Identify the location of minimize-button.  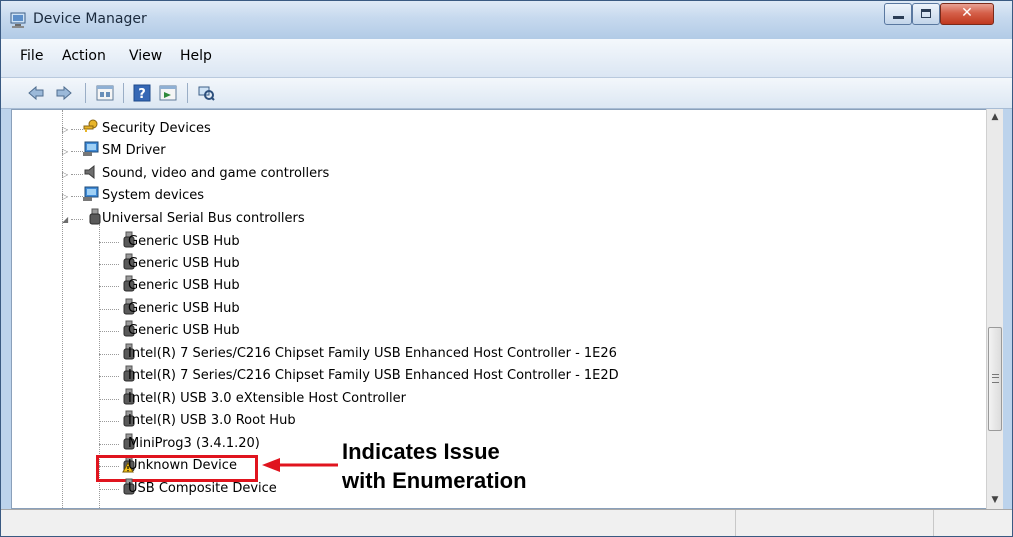
(898, 14).